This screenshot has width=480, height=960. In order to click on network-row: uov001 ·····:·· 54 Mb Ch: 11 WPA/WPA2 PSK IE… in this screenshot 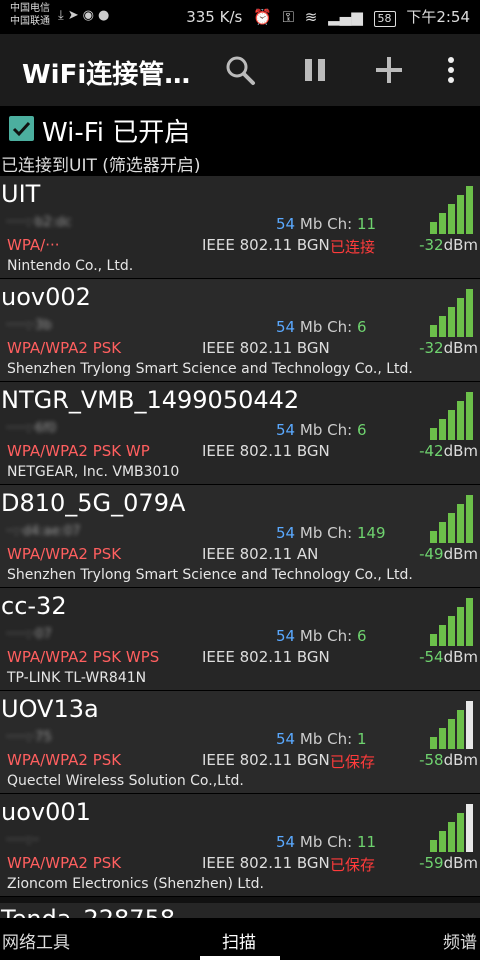, I will do `click(240, 845)`.